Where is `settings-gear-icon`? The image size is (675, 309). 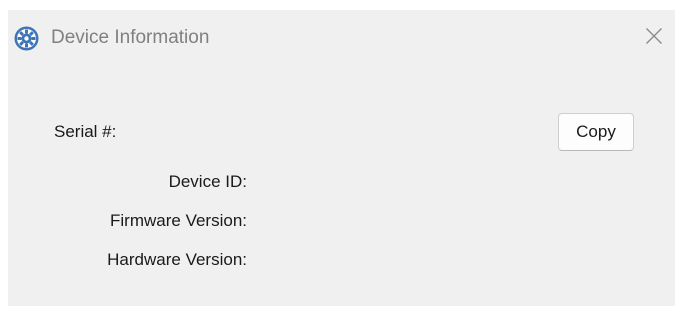
settings-gear-icon is located at coordinates (26, 38).